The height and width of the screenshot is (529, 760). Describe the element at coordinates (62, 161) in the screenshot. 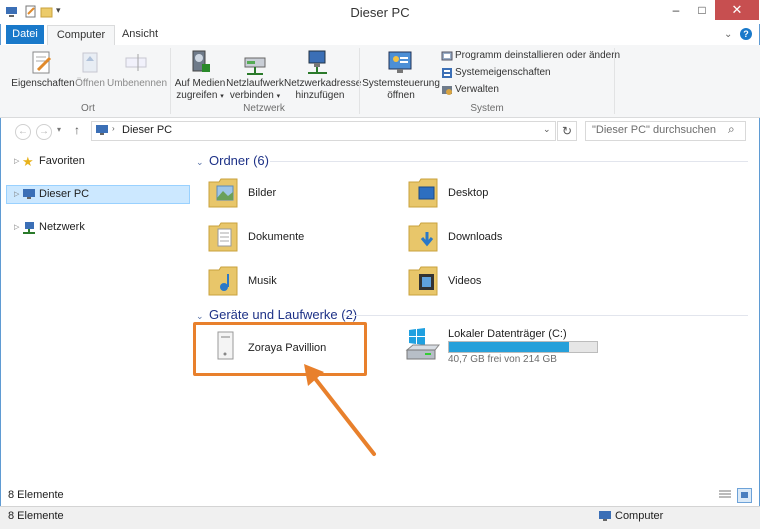

I see `nav-item-favoriten: Favoriten` at that location.